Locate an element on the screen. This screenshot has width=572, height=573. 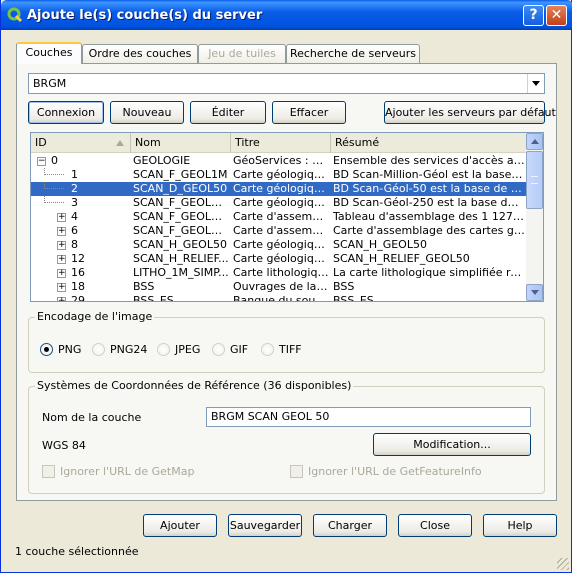
window-title: Ajoute le(s) couche(s) du server is located at coordinates (145, 15).